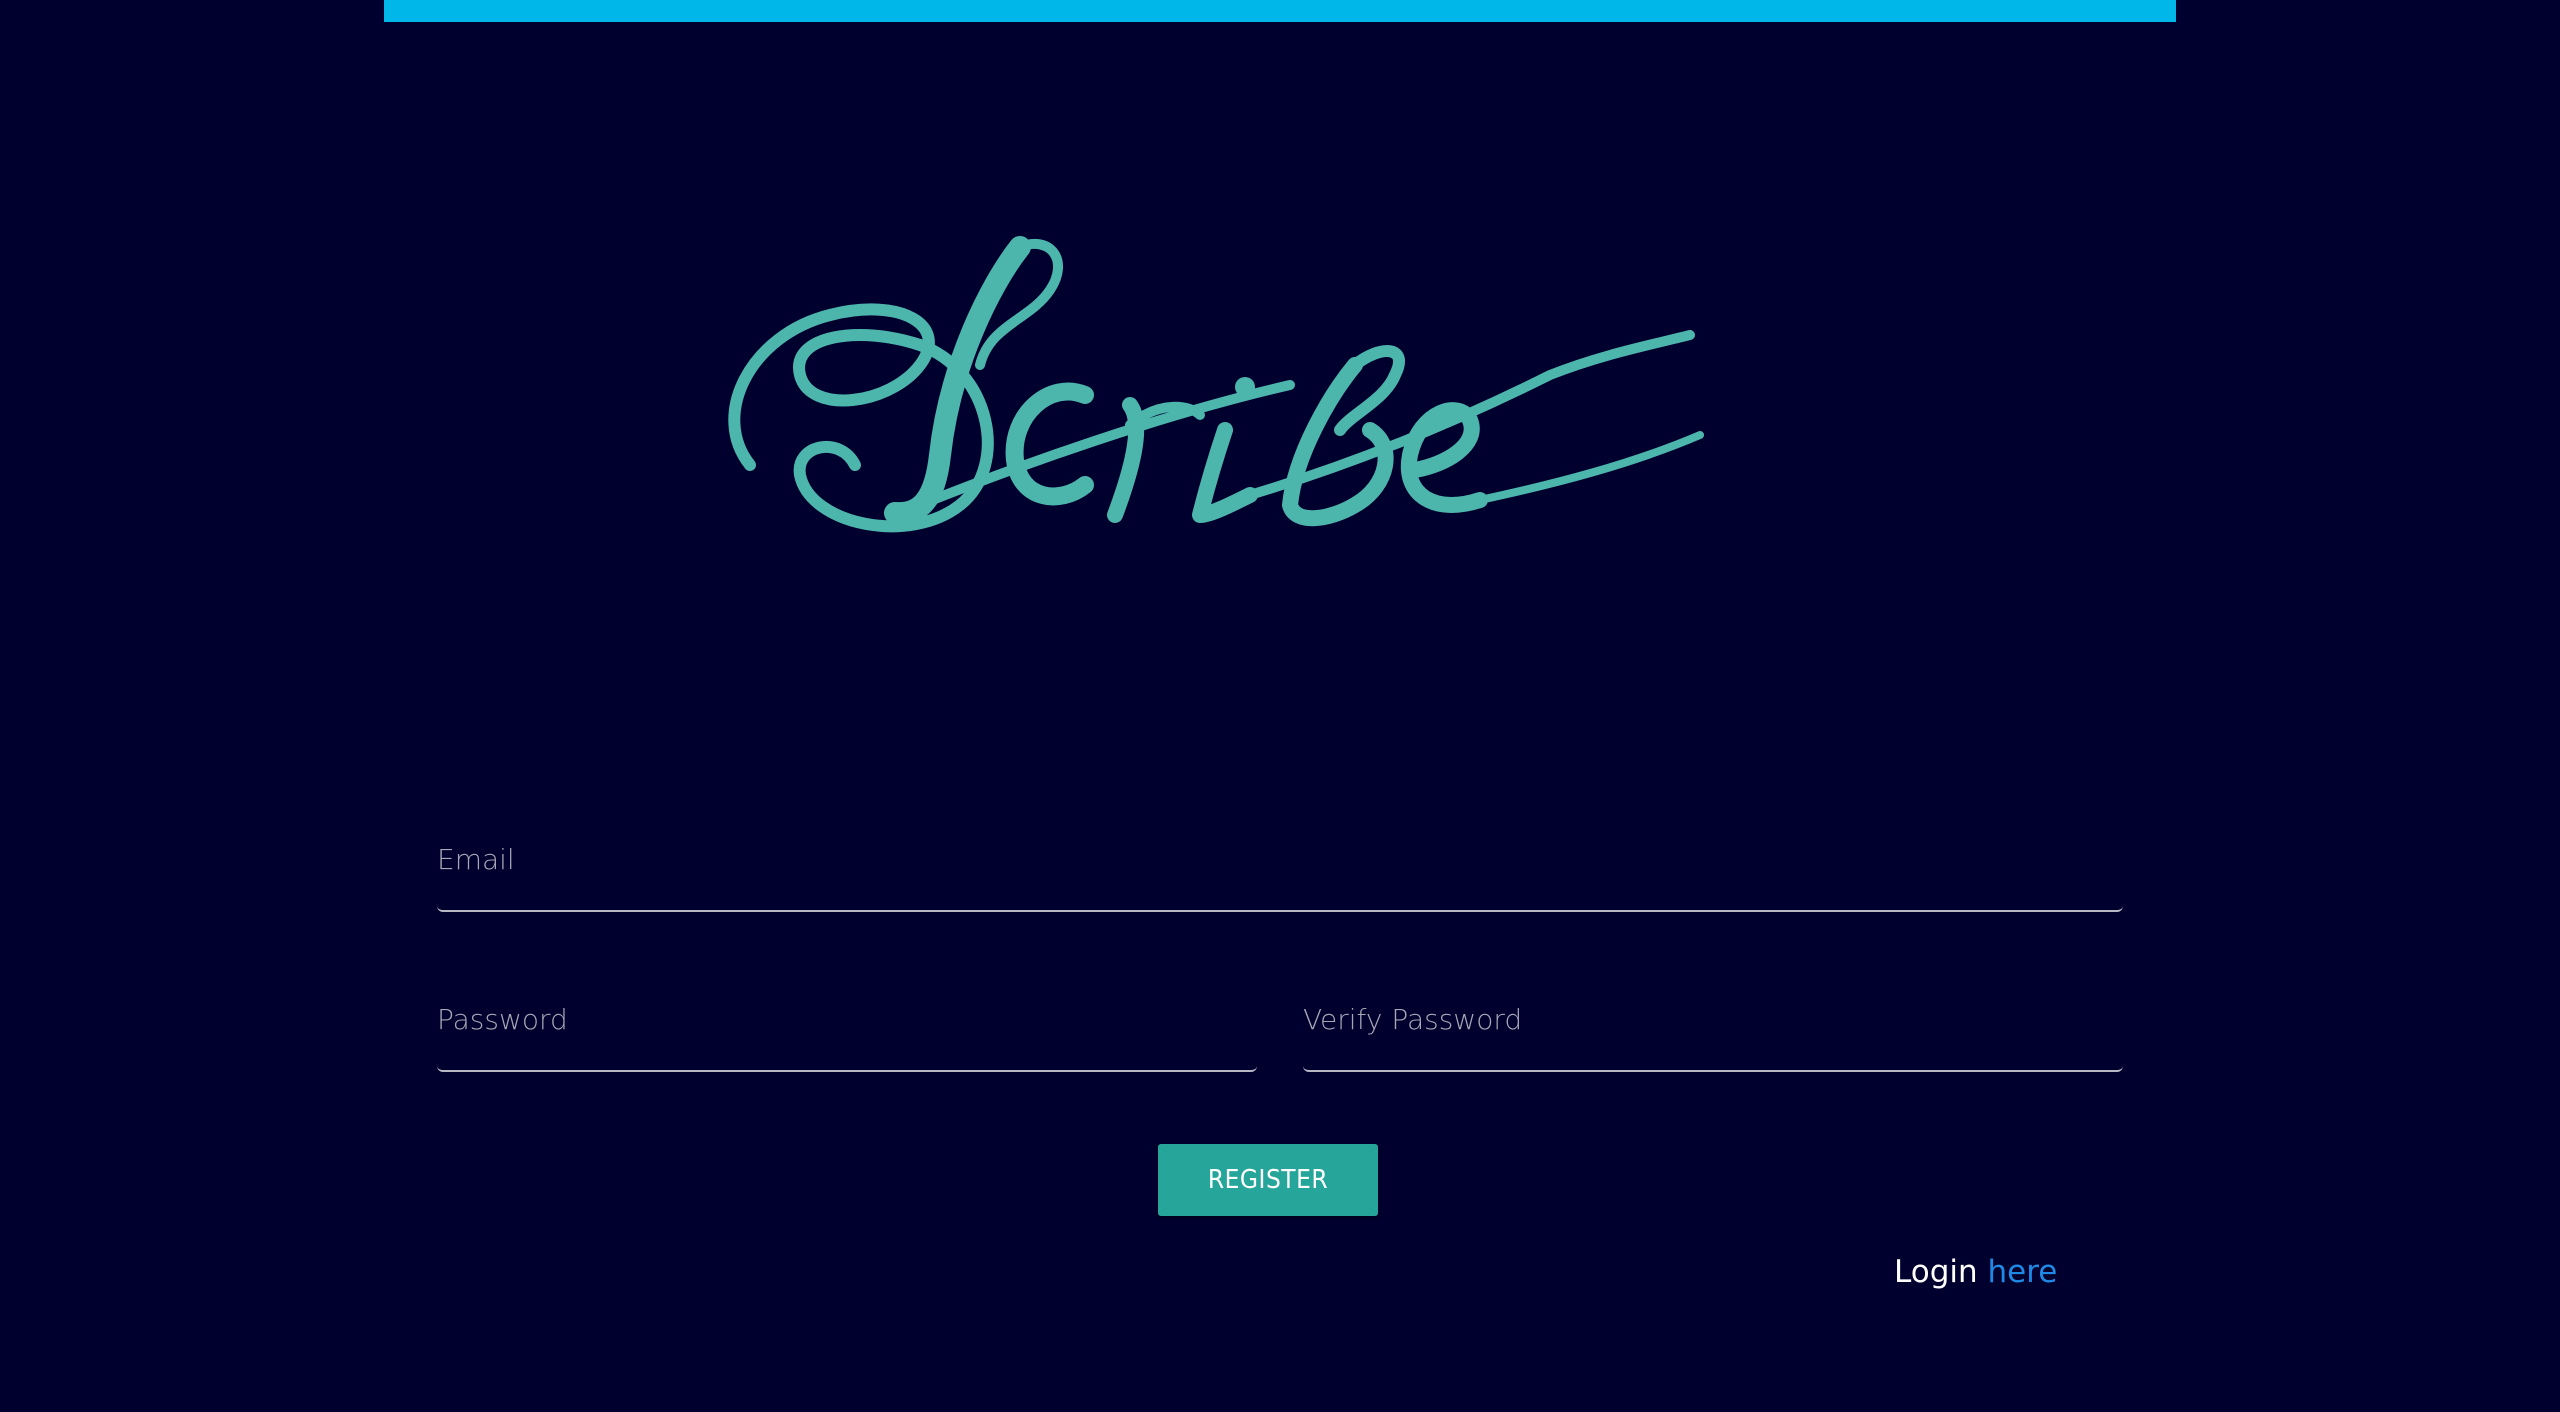  What do you see at coordinates (2022, 1272) in the screenshot?
I see `login-here-link: here` at bounding box center [2022, 1272].